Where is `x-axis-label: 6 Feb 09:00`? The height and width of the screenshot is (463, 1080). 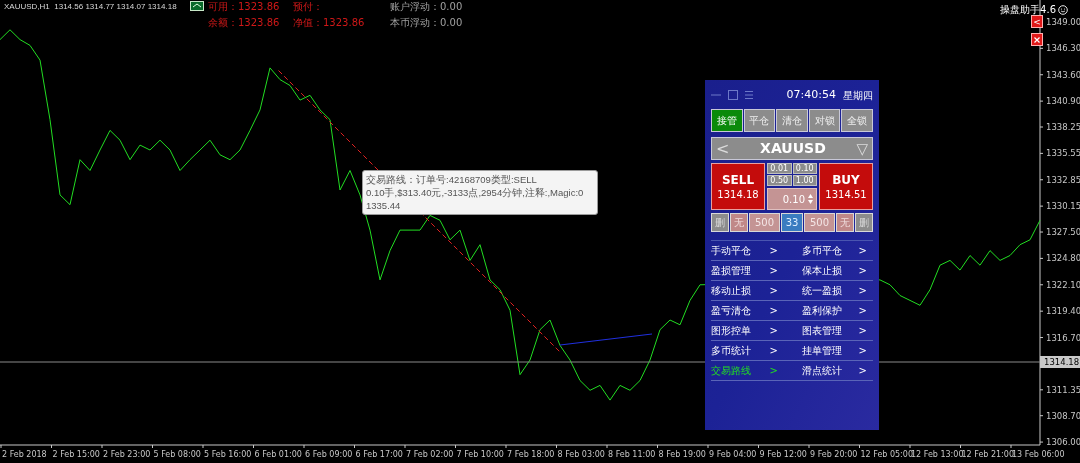
x-axis-label: 6 Feb 09:00 is located at coordinates (329, 454).